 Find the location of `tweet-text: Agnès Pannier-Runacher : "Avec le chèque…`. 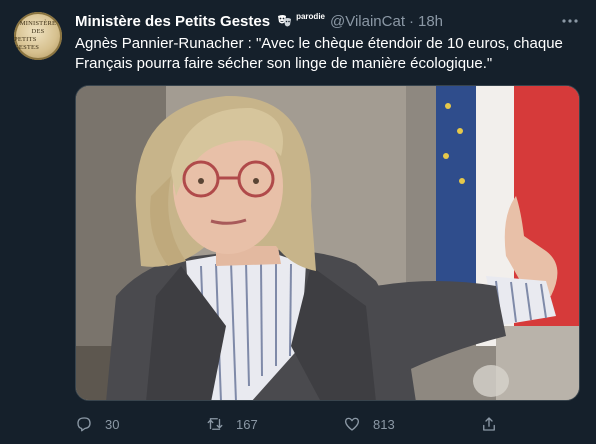

tweet-text: Agnès Pannier-Runacher : "Avec le chèque… is located at coordinates (319, 53).